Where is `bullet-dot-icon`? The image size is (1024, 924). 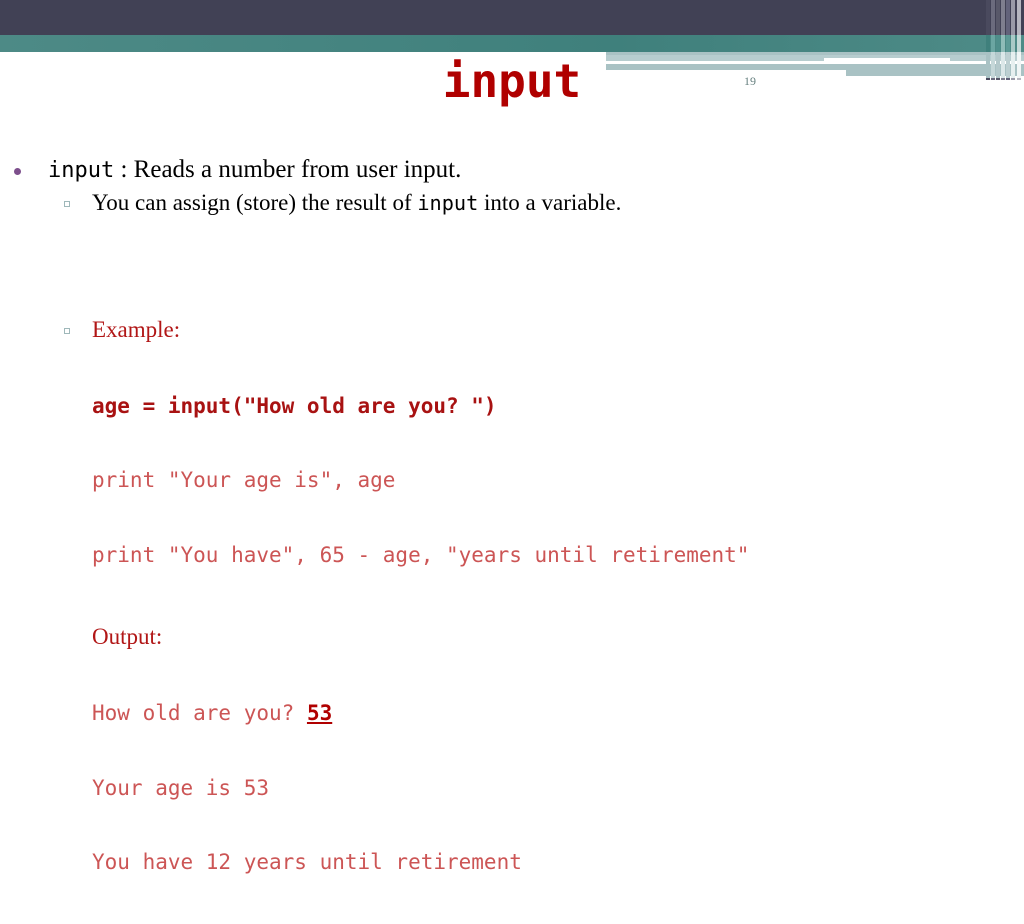 bullet-dot-icon is located at coordinates (17, 171).